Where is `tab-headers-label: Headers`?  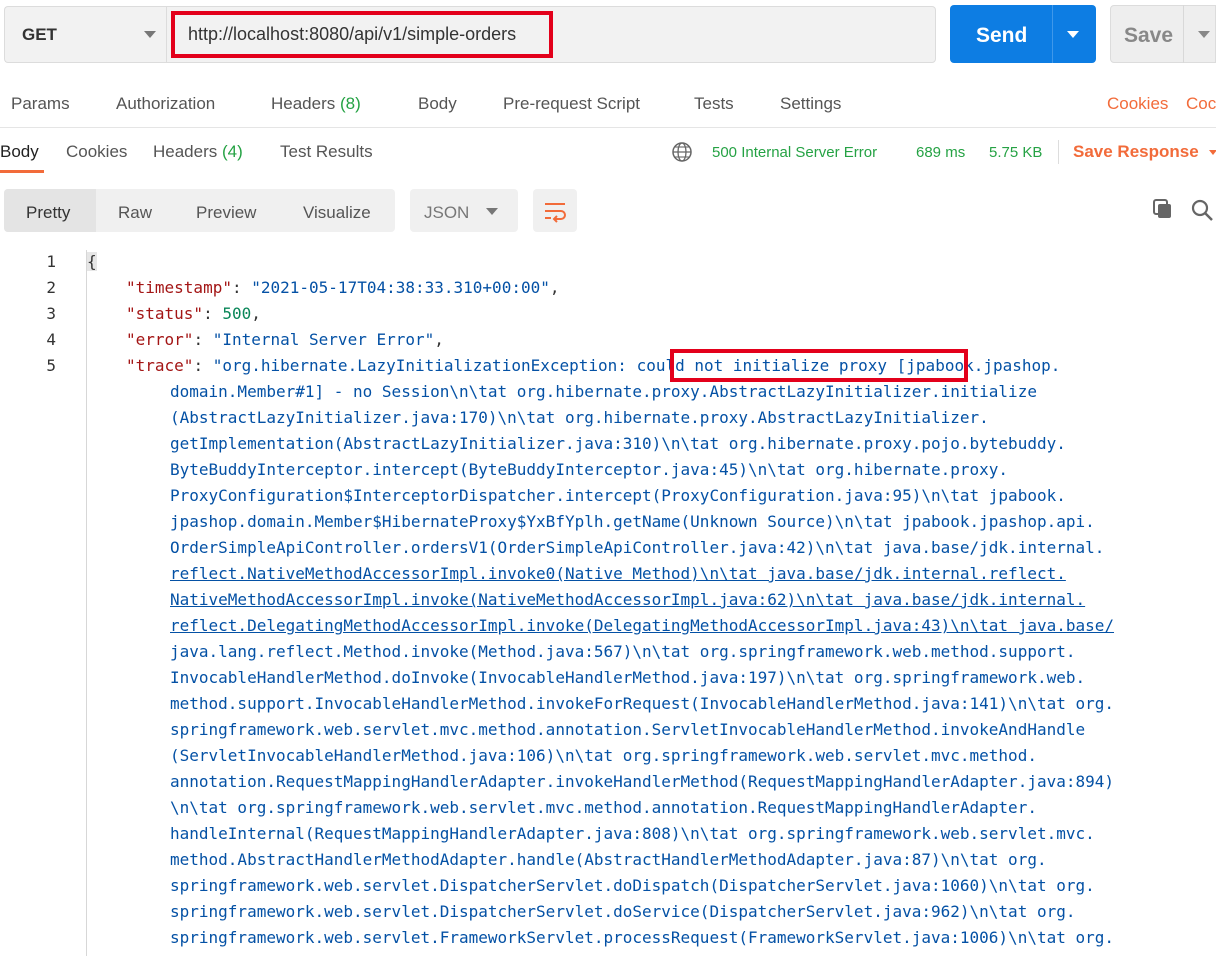
tab-headers-label: Headers is located at coordinates (303, 103).